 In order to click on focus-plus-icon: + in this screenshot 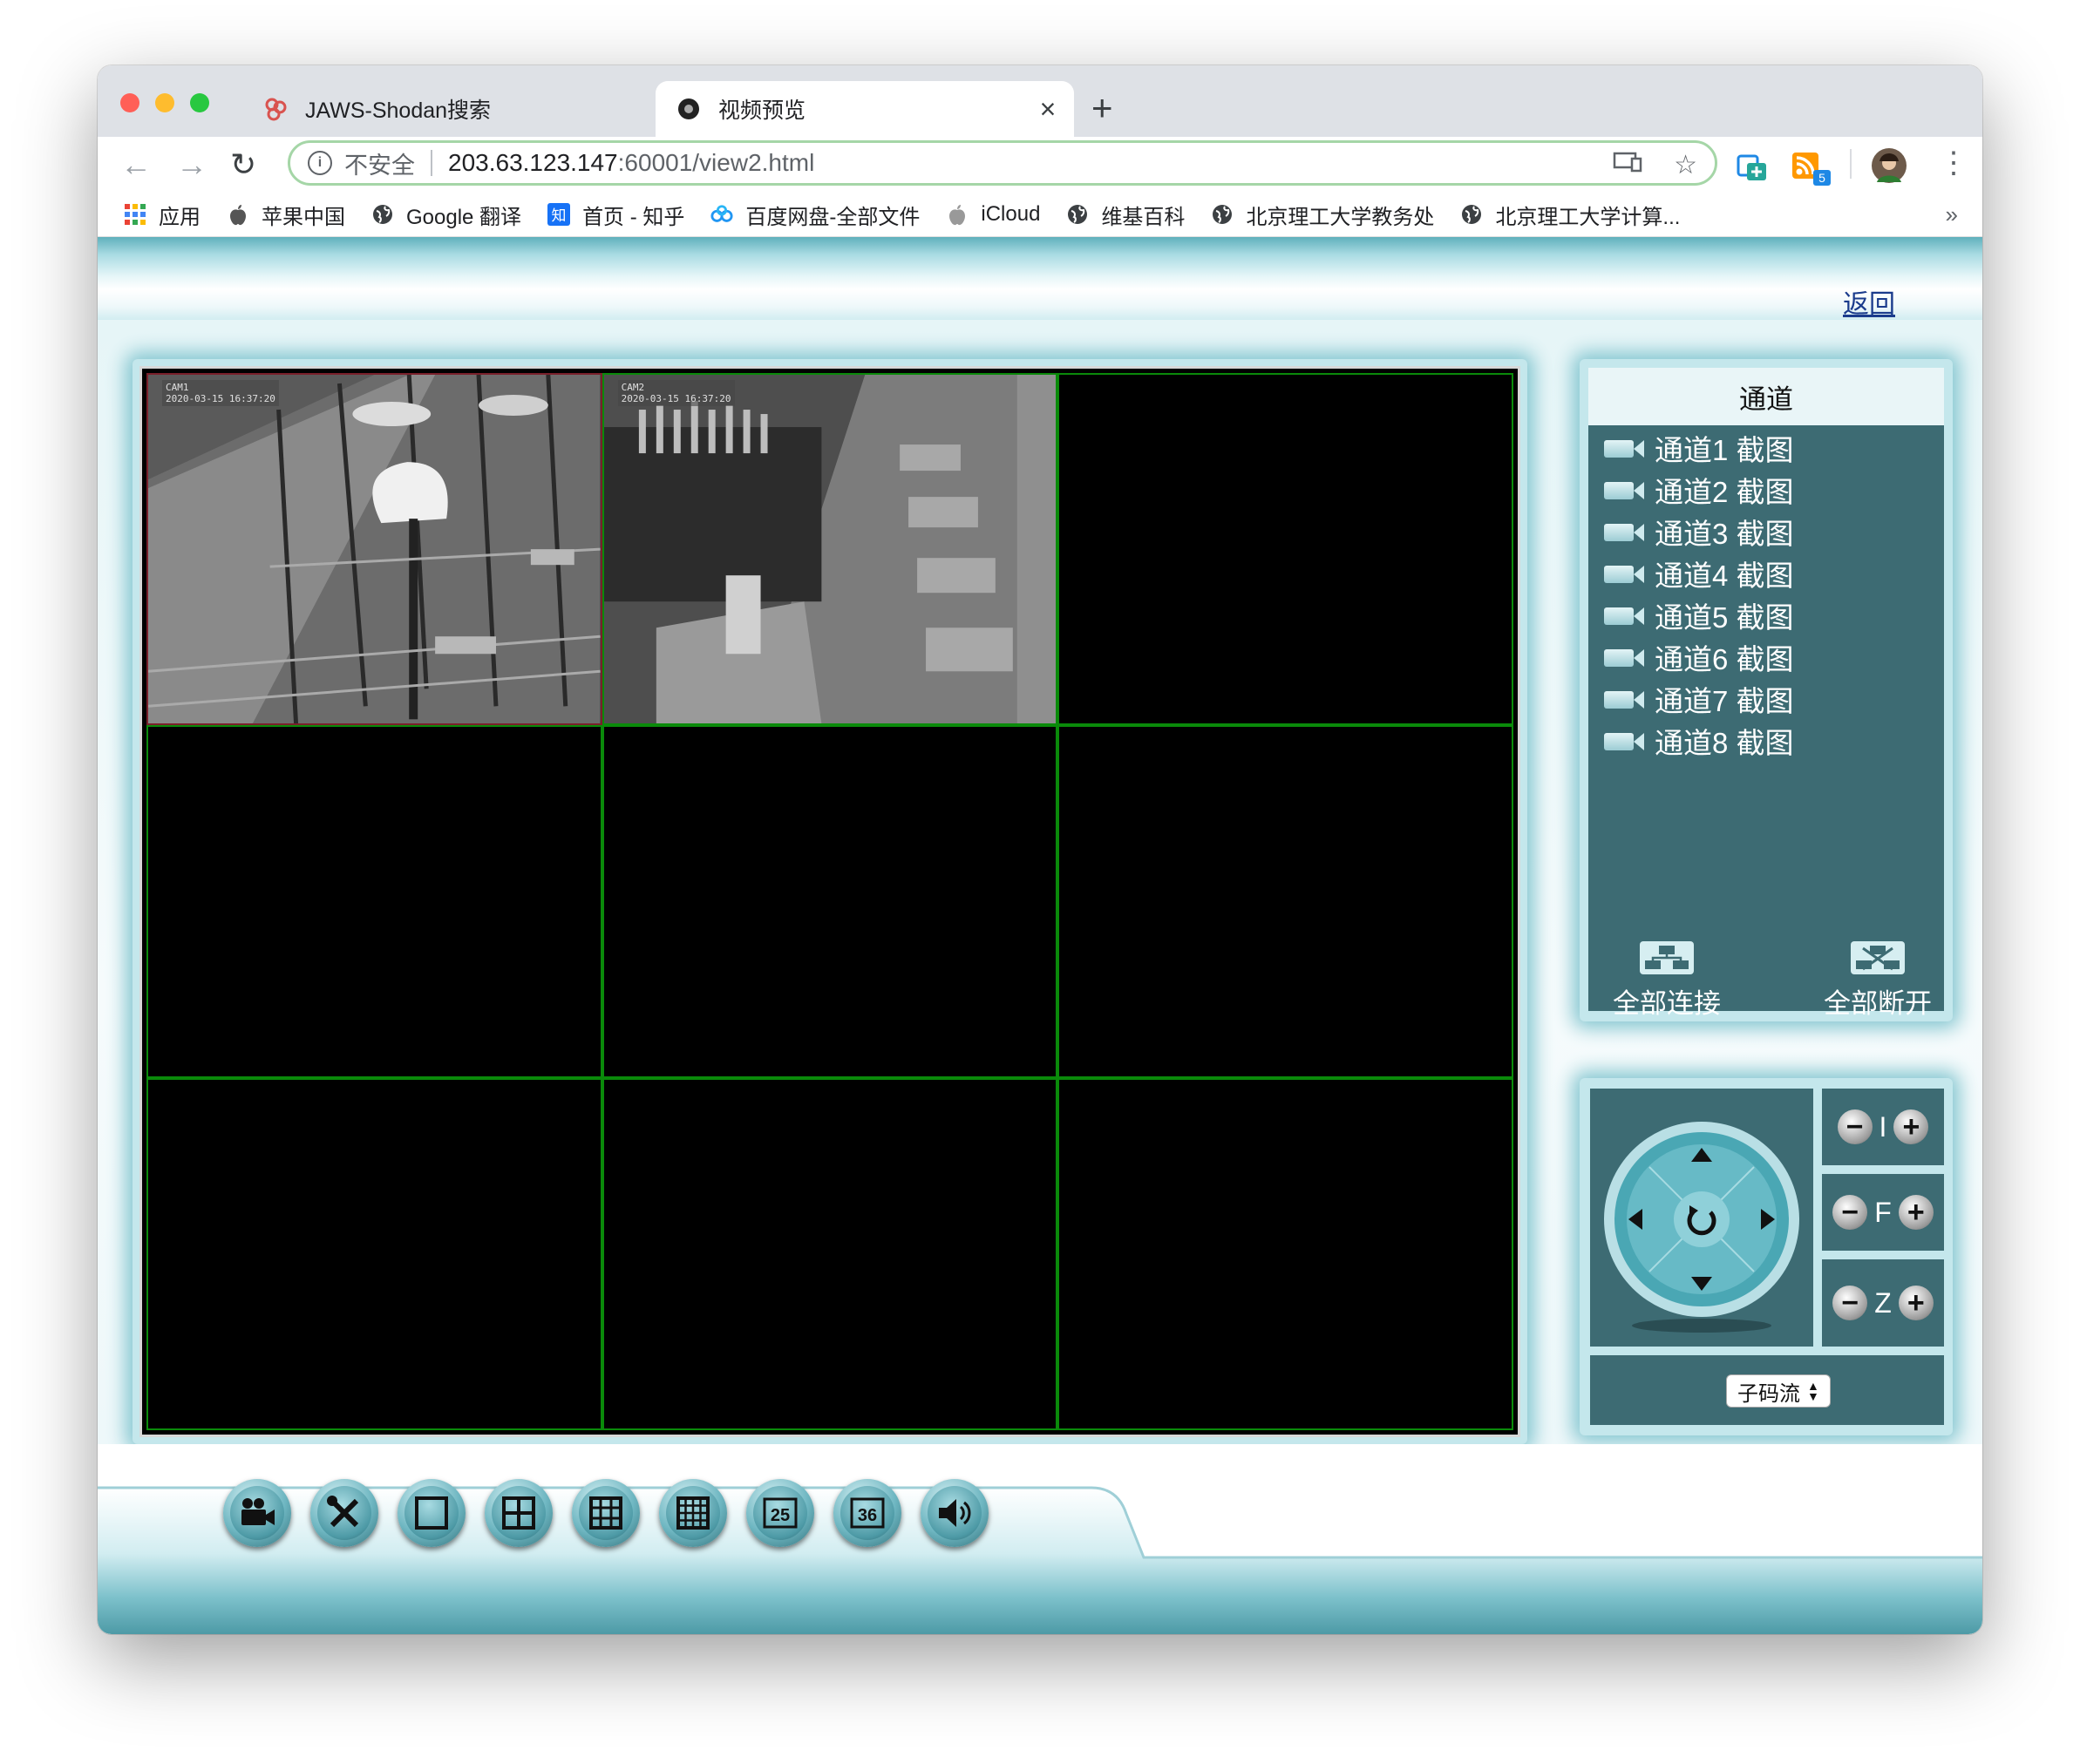, I will do `click(1916, 1212)`.